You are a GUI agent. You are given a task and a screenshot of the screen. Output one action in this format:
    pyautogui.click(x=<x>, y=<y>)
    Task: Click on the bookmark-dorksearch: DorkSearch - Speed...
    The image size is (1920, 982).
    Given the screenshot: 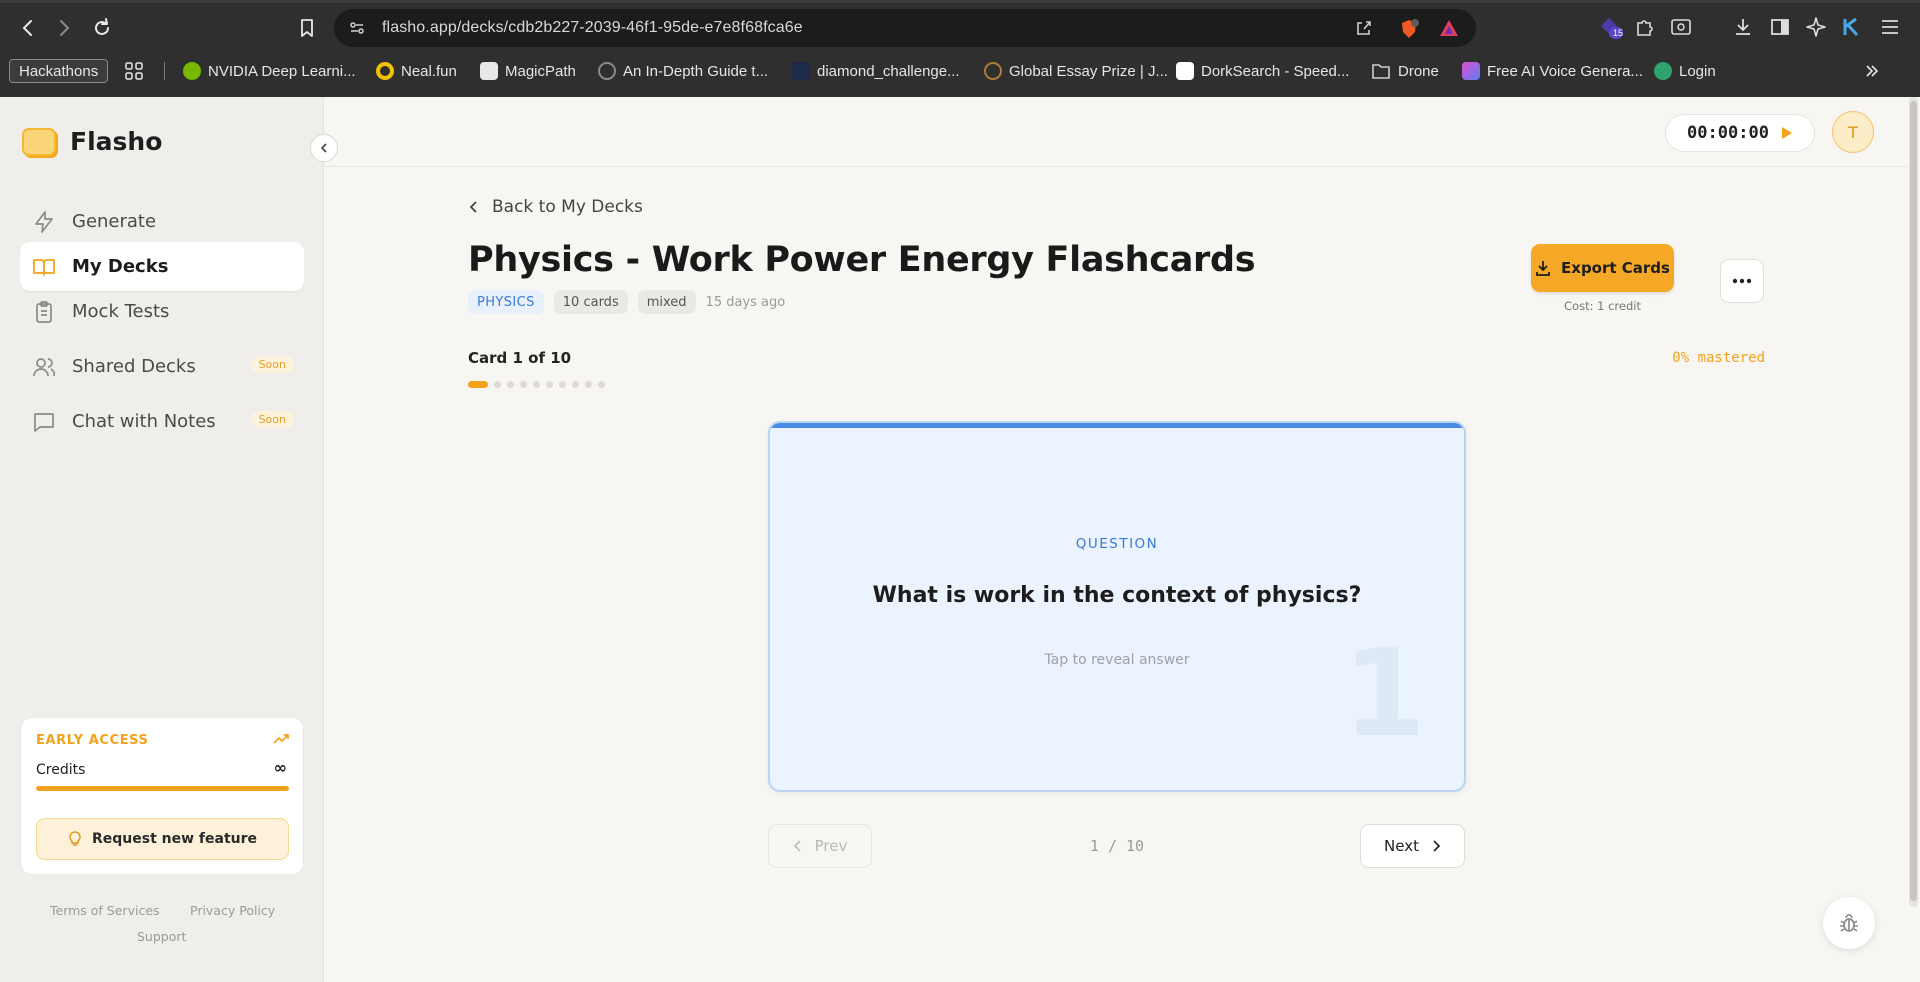 What is the action you would take?
    pyautogui.click(x=1262, y=71)
    